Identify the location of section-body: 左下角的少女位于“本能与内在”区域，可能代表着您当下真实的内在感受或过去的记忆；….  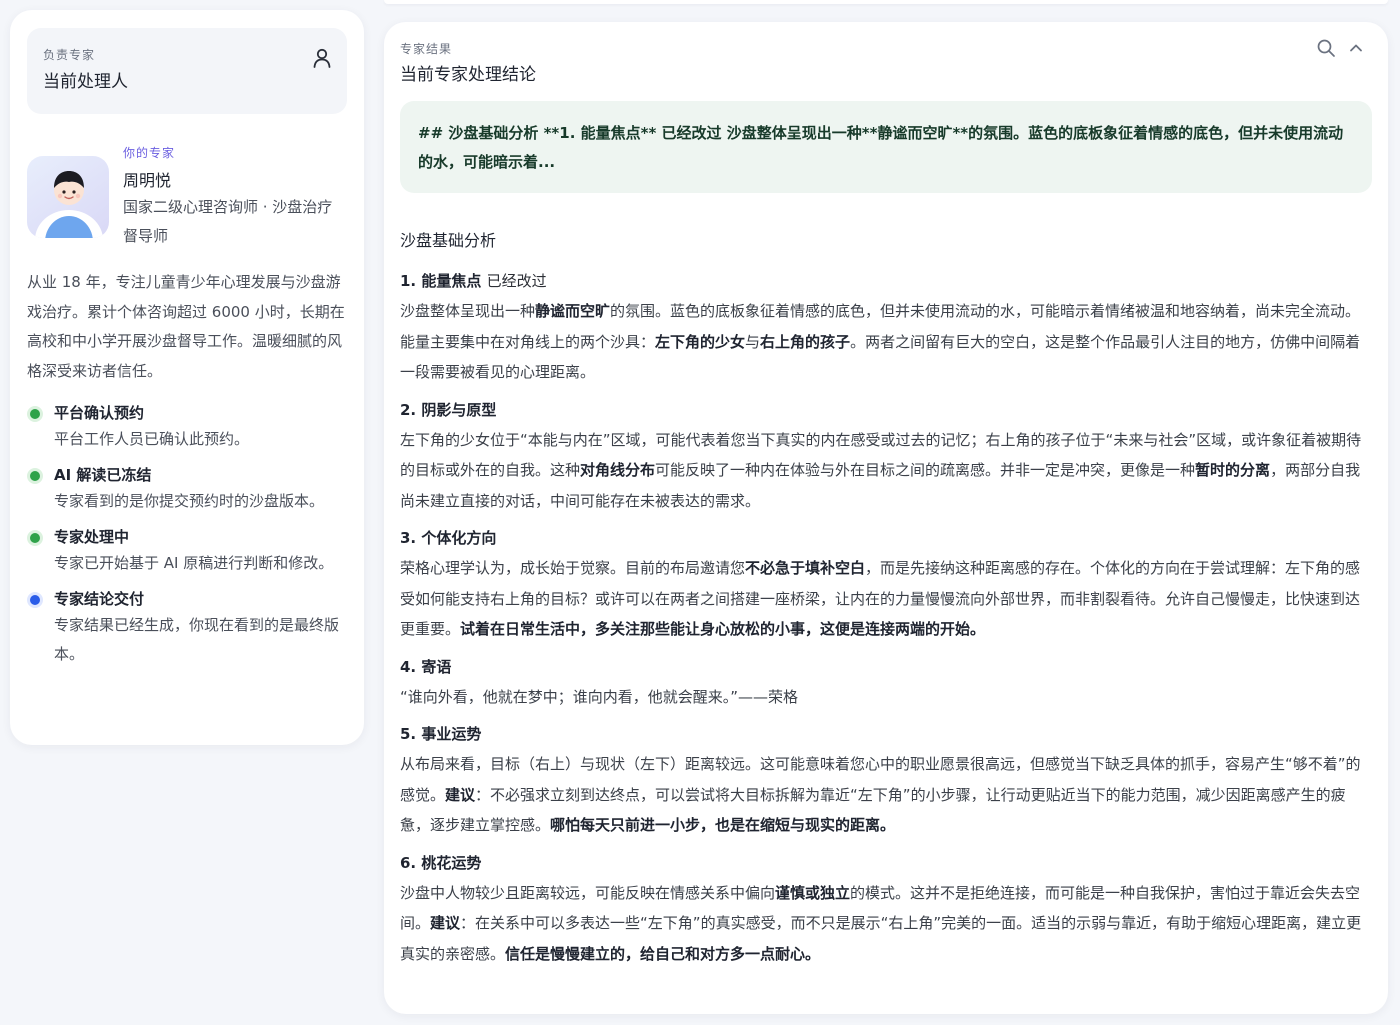
(886, 471).